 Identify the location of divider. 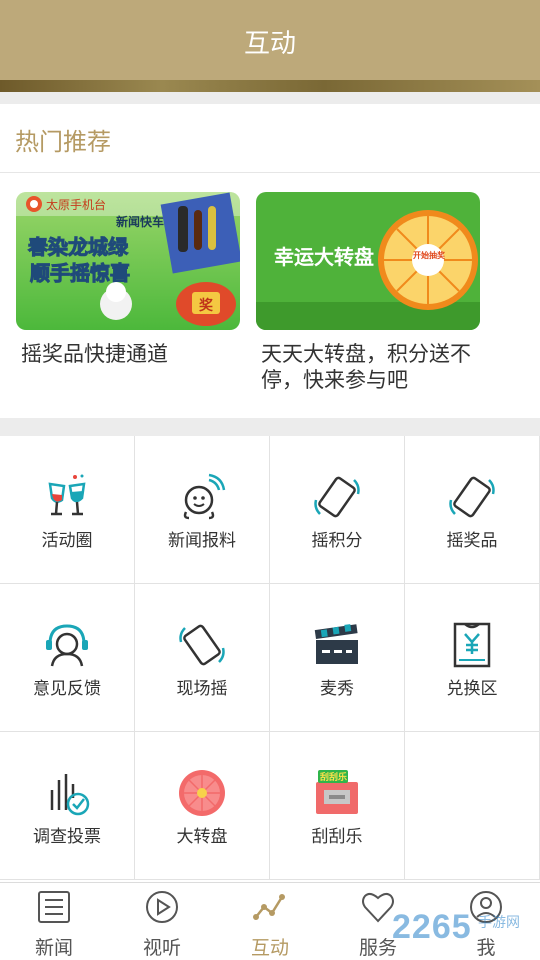
(270, 172).